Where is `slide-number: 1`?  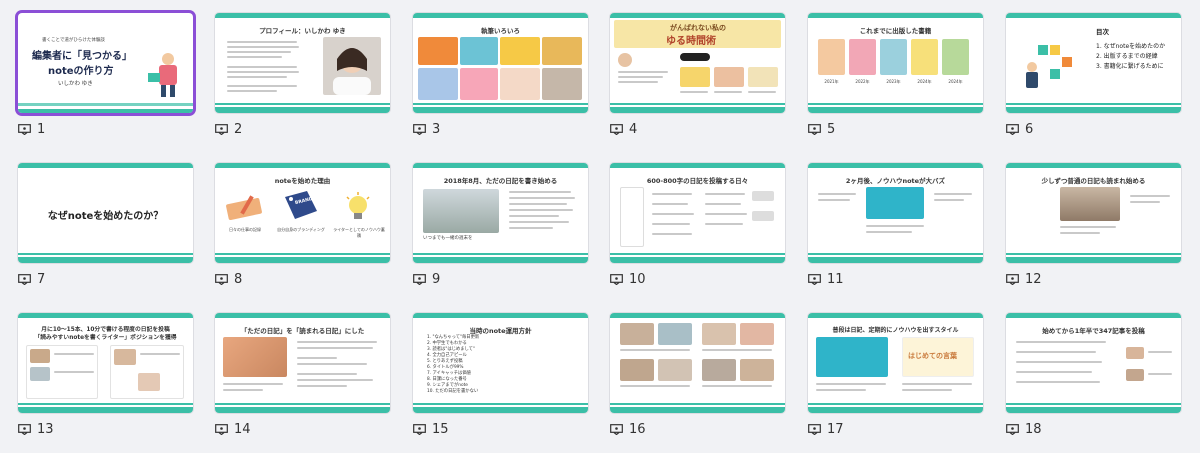
slide-number: 1 is located at coordinates (41, 129).